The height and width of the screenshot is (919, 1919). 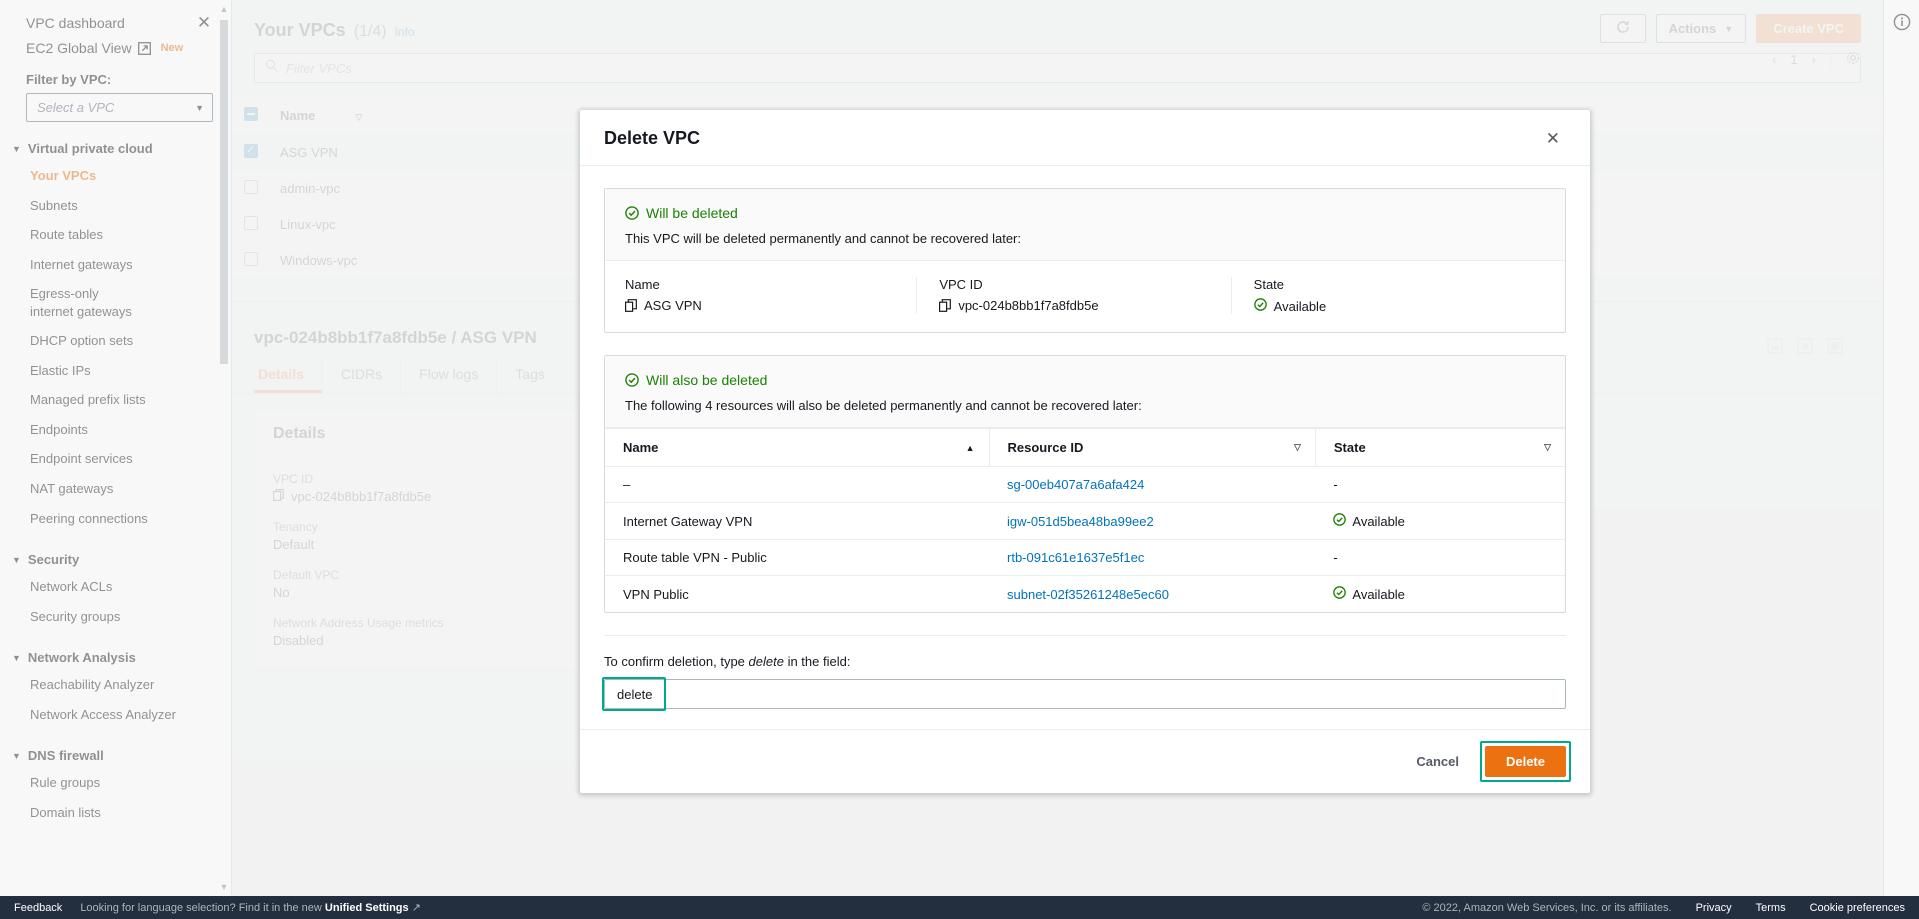 What do you see at coordinates (1085, 213) in the screenshot?
I see `callout-title-row: Will be deleted` at bounding box center [1085, 213].